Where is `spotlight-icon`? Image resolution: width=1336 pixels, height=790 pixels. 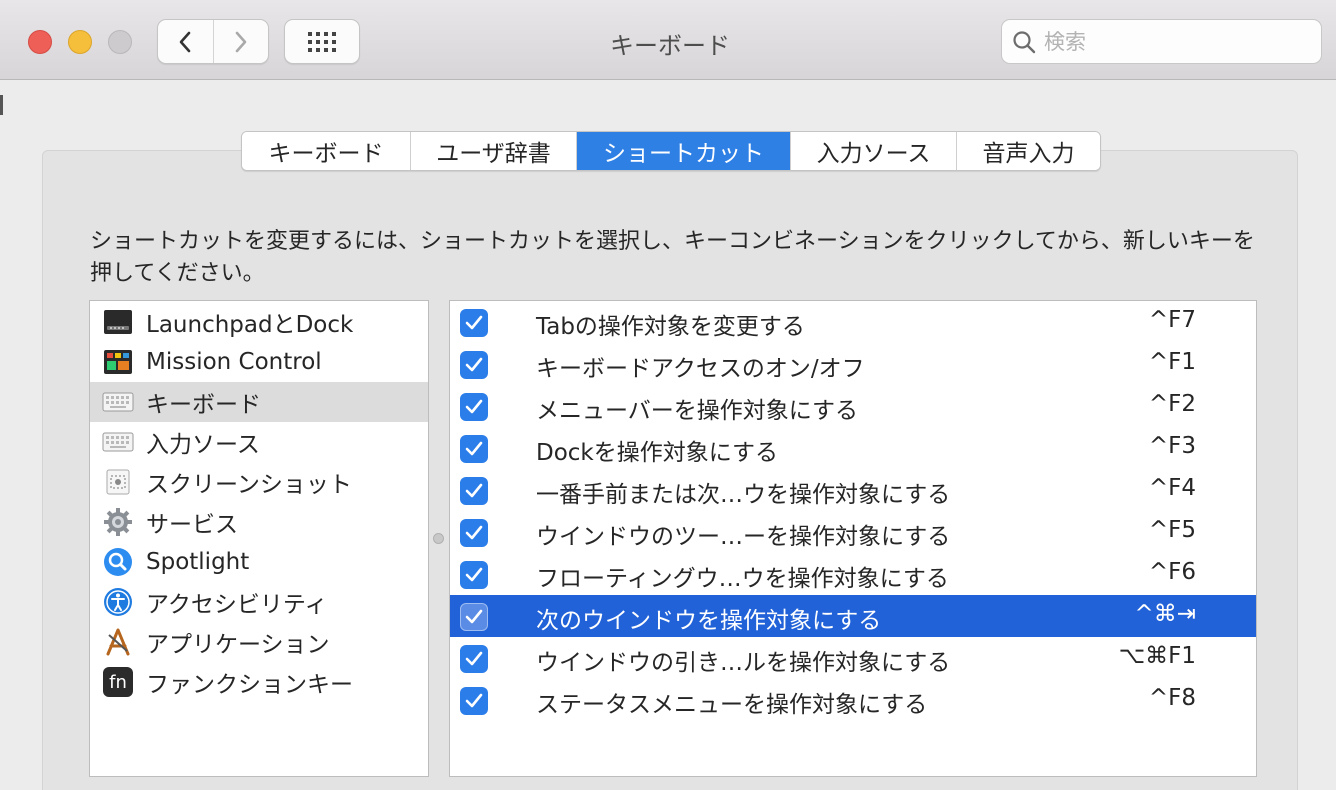
spotlight-icon is located at coordinates (118, 562).